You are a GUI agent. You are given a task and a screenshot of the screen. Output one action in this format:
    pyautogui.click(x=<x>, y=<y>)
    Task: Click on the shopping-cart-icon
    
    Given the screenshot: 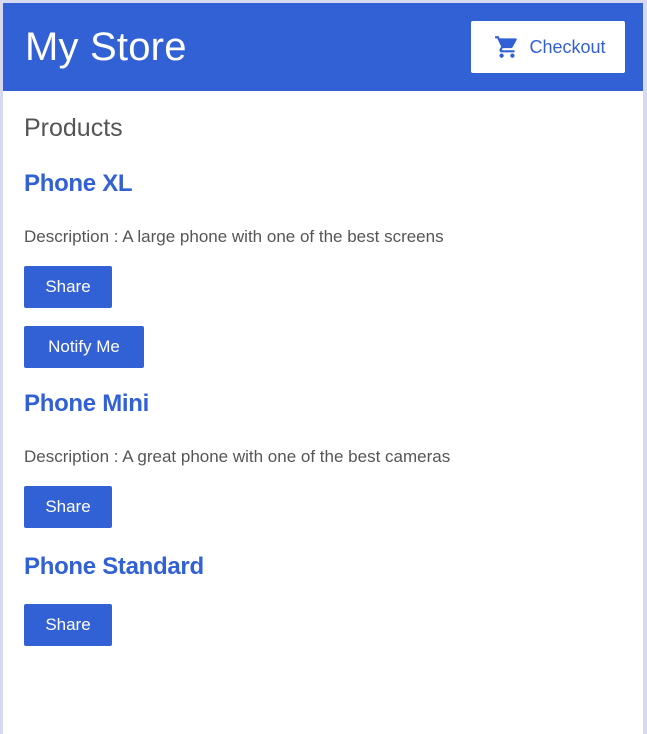 What is the action you would take?
    pyautogui.click(x=507, y=47)
    